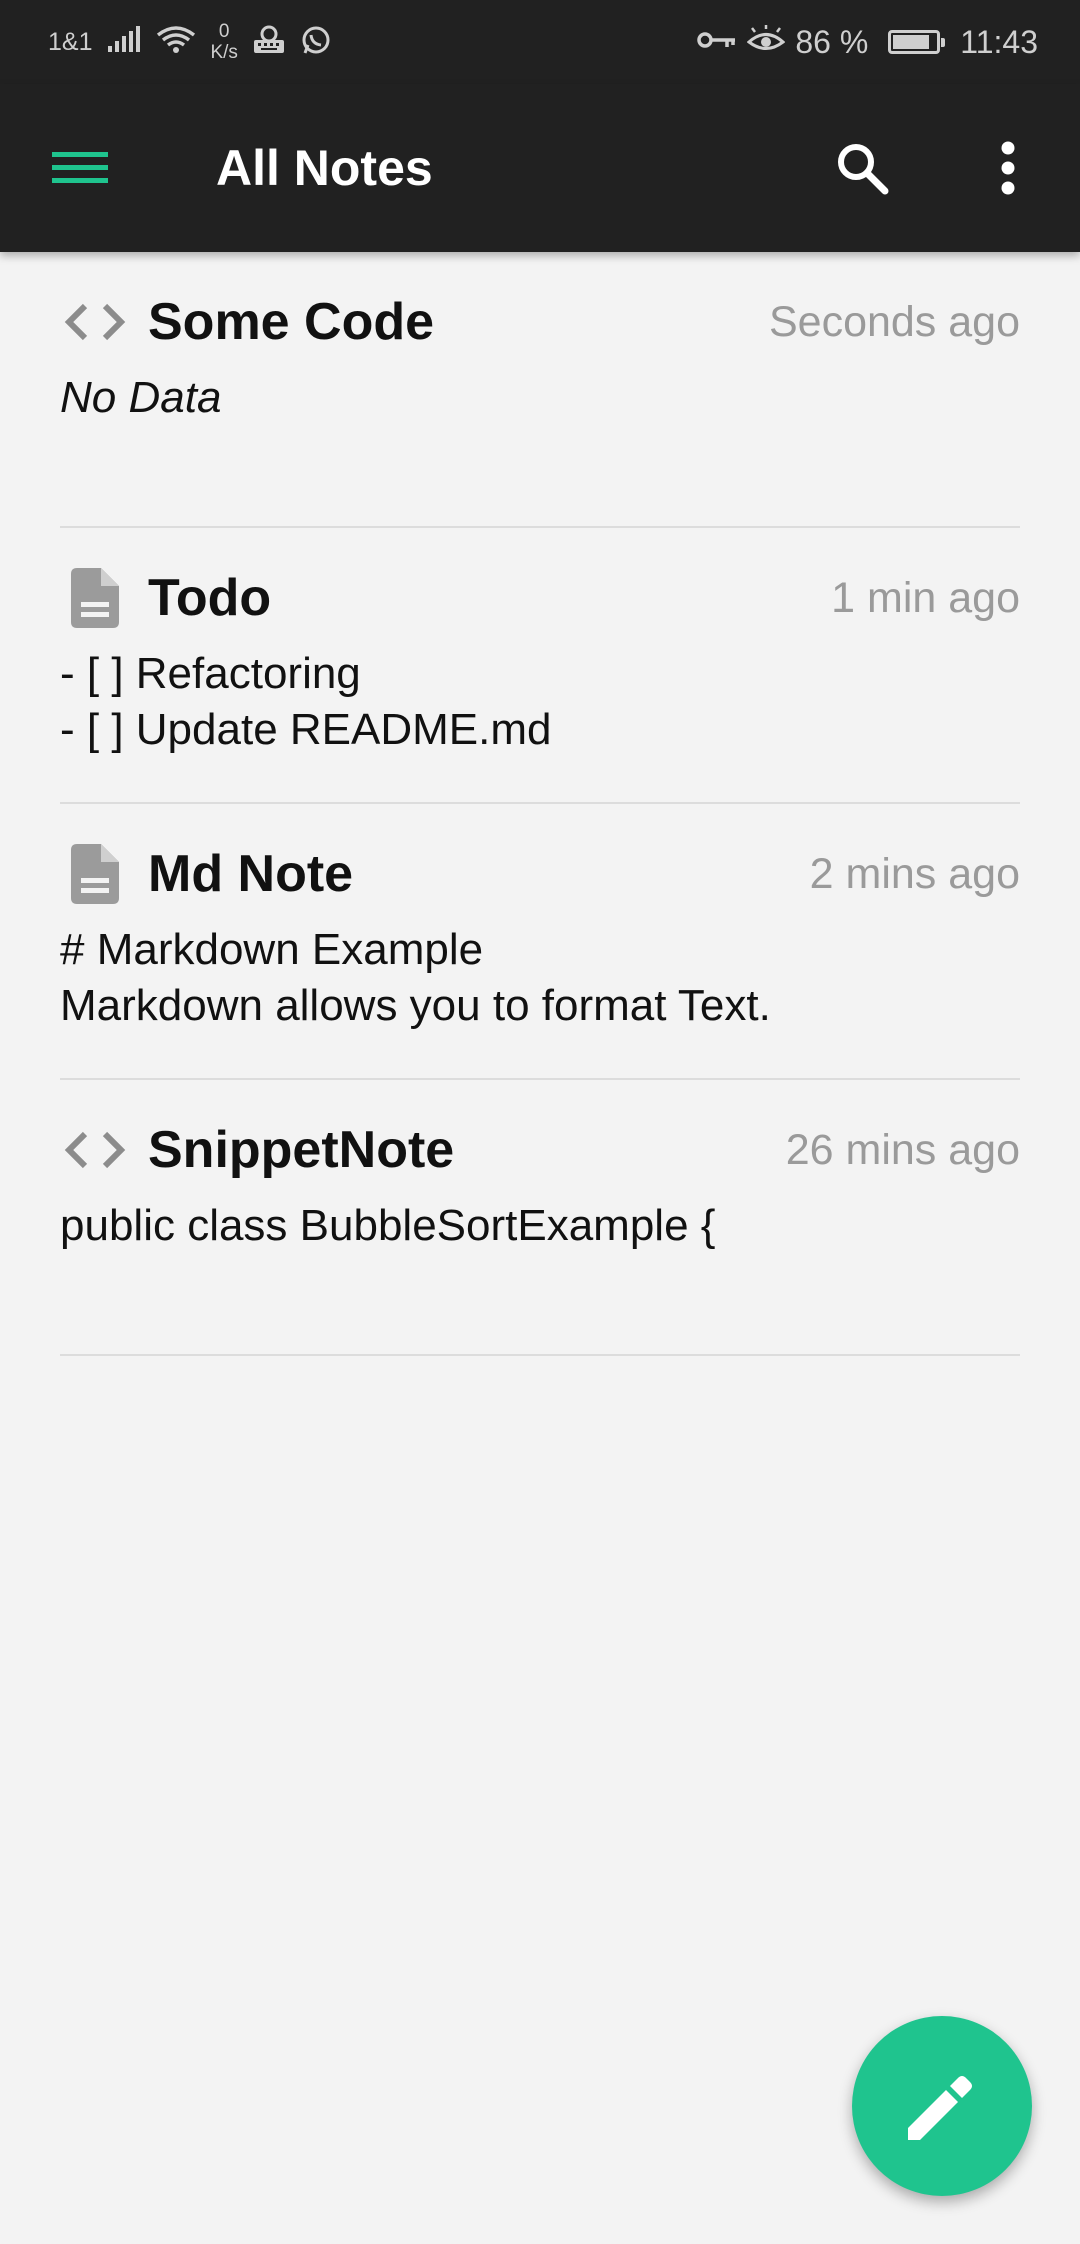 Image resolution: width=1080 pixels, height=2244 pixels. I want to click on note-title: Md Note, so click(251, 874).